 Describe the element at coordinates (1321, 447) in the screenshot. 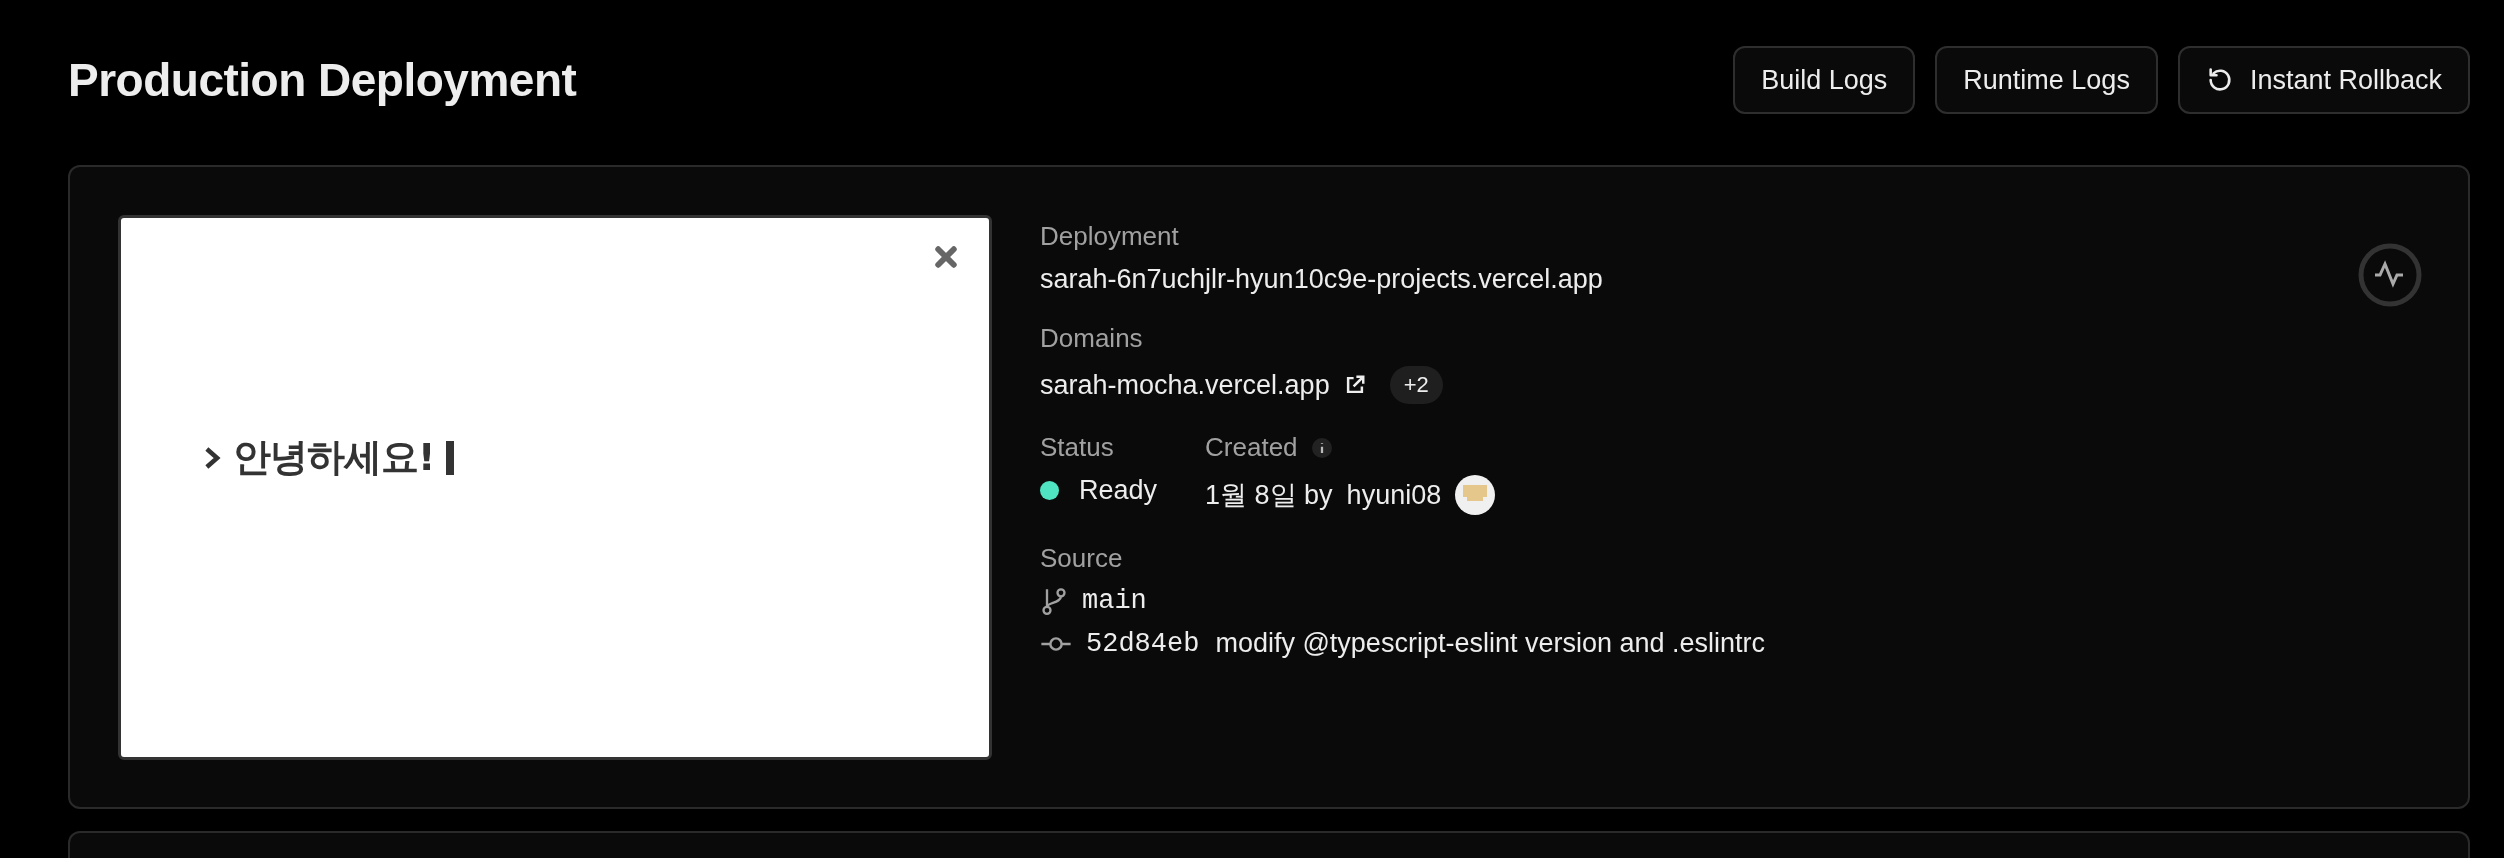

I see `info-icon` at that location.